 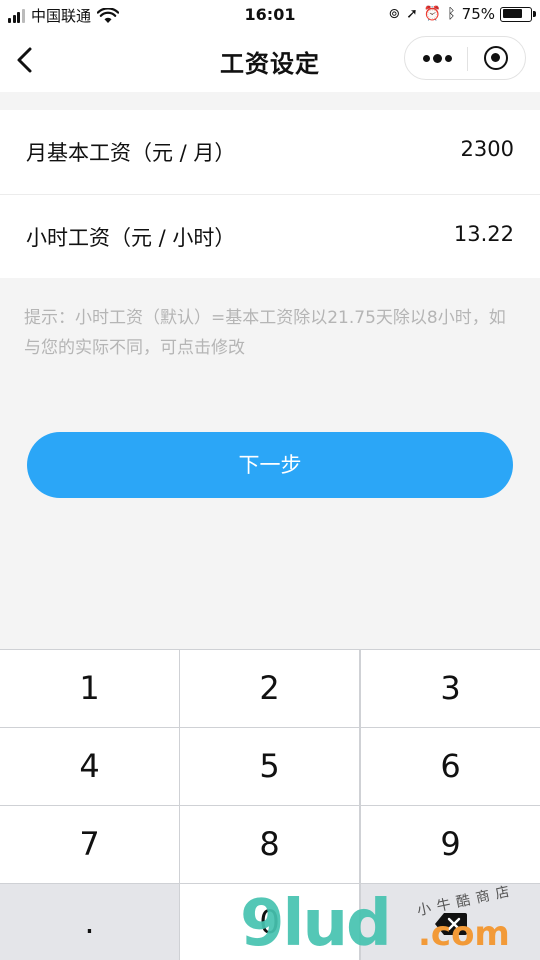 What do you see at coordinates (131, 238) in the screenshot?
I see `hourly-wage-label: 小时工资（元 / 小时）` at bounding box center [131, 238].